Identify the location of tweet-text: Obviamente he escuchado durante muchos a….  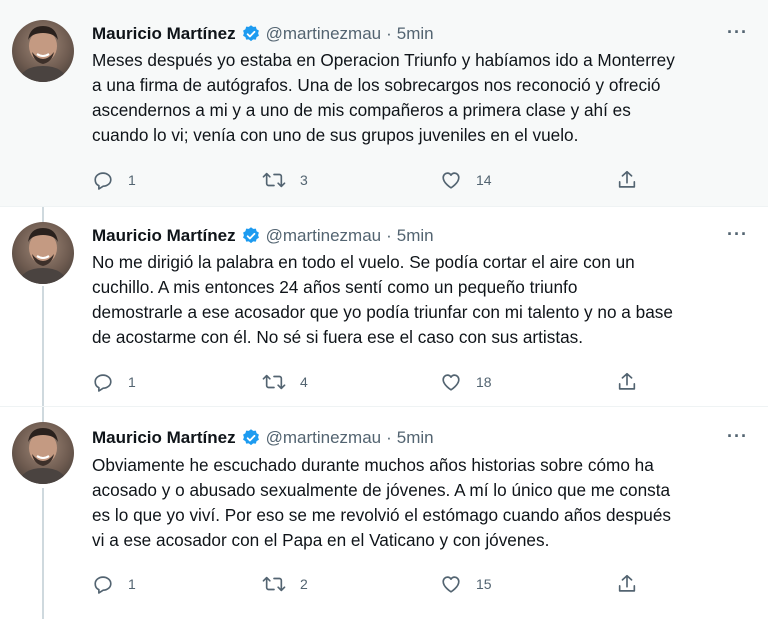
(381, 502).